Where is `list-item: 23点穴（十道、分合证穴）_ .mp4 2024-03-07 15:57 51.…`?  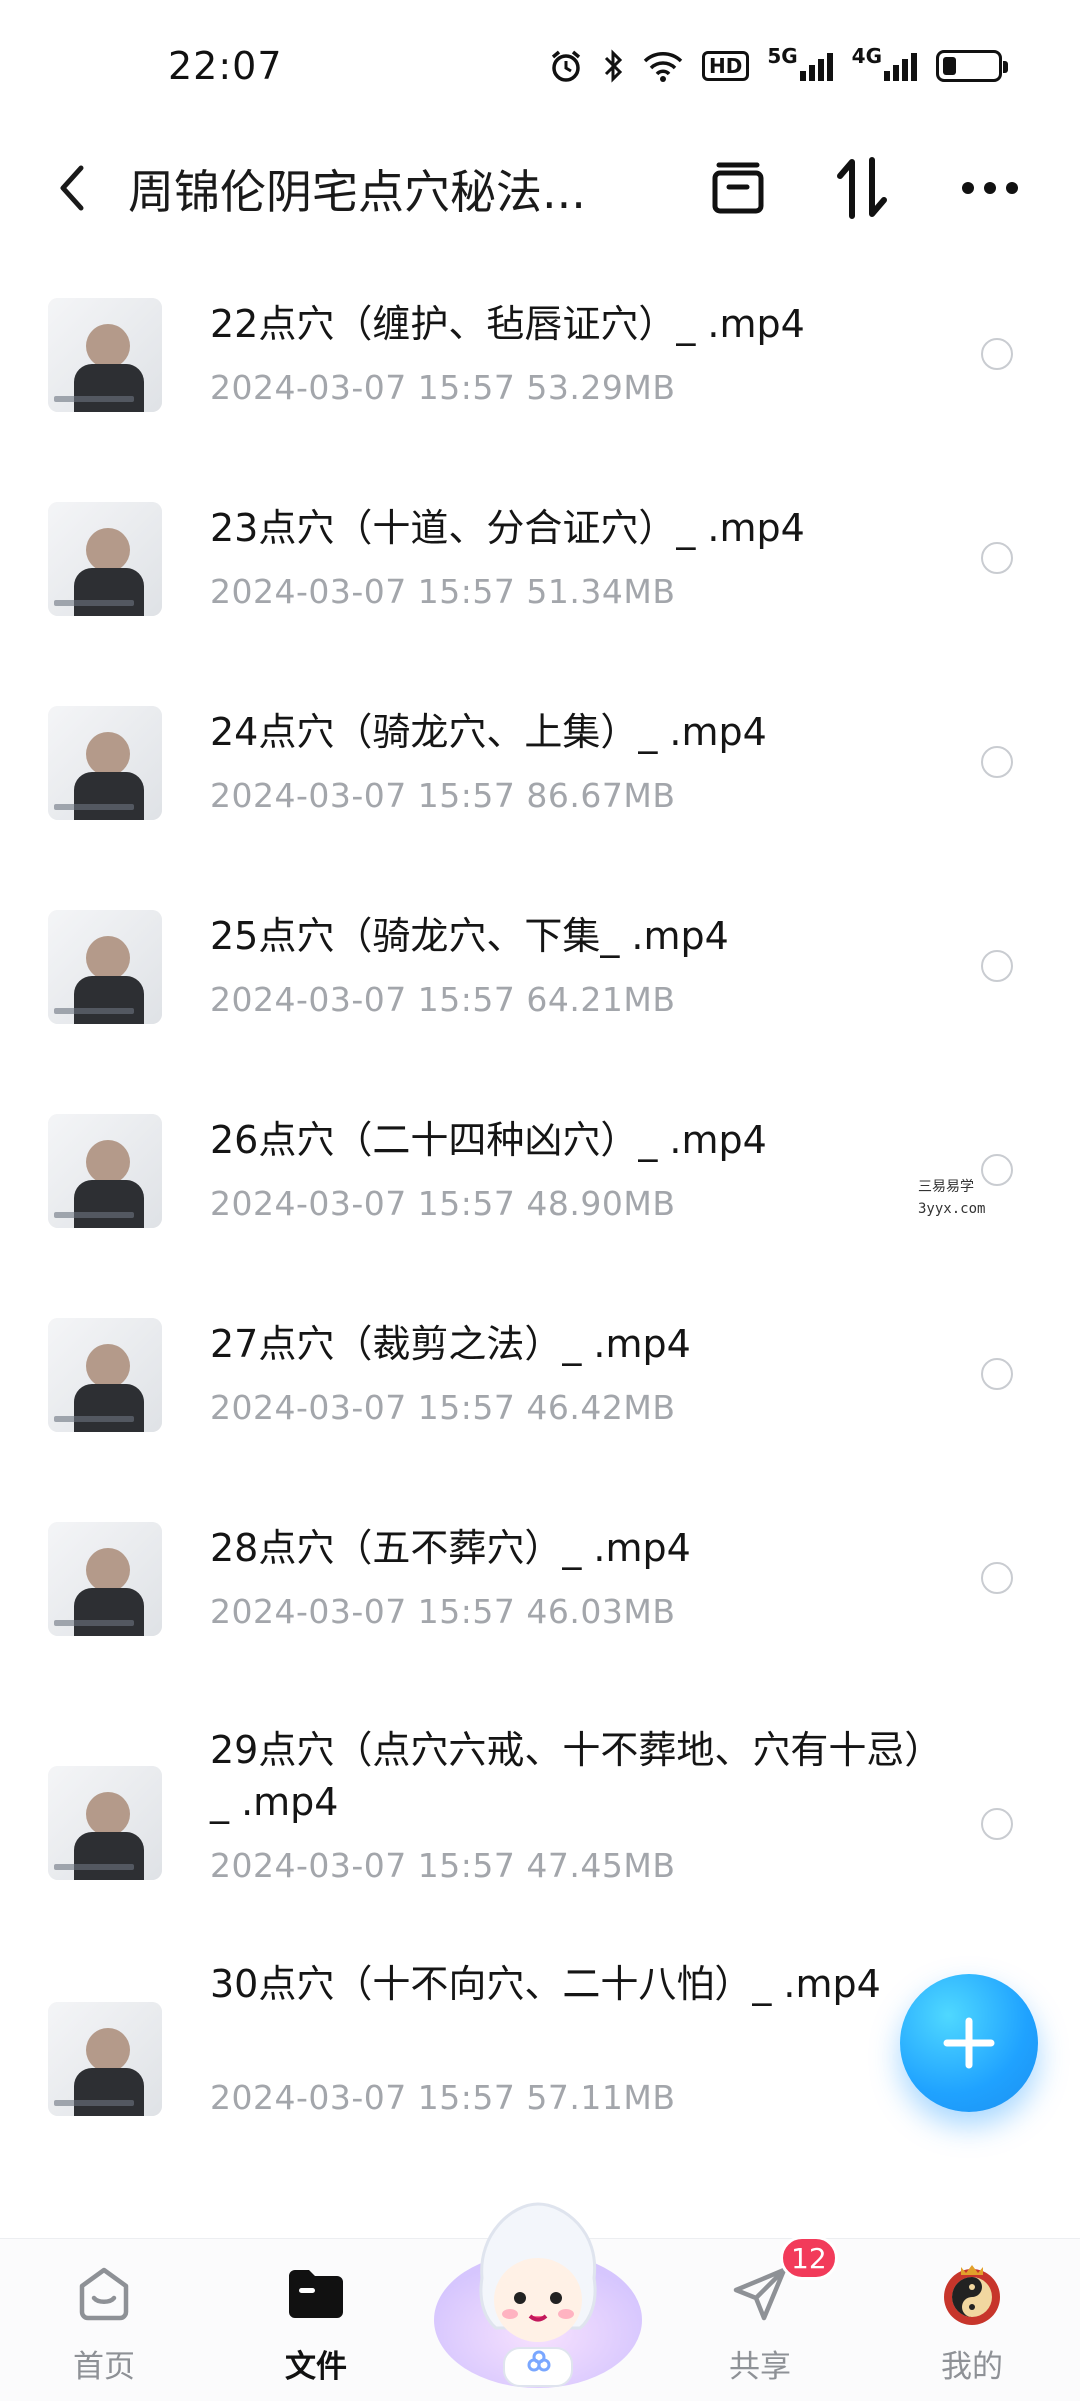
list-item: 23点穴（十道、分合证穴）_ .mp4 2024-03-07 15:57 51.… is located at coordinates (540, 556).